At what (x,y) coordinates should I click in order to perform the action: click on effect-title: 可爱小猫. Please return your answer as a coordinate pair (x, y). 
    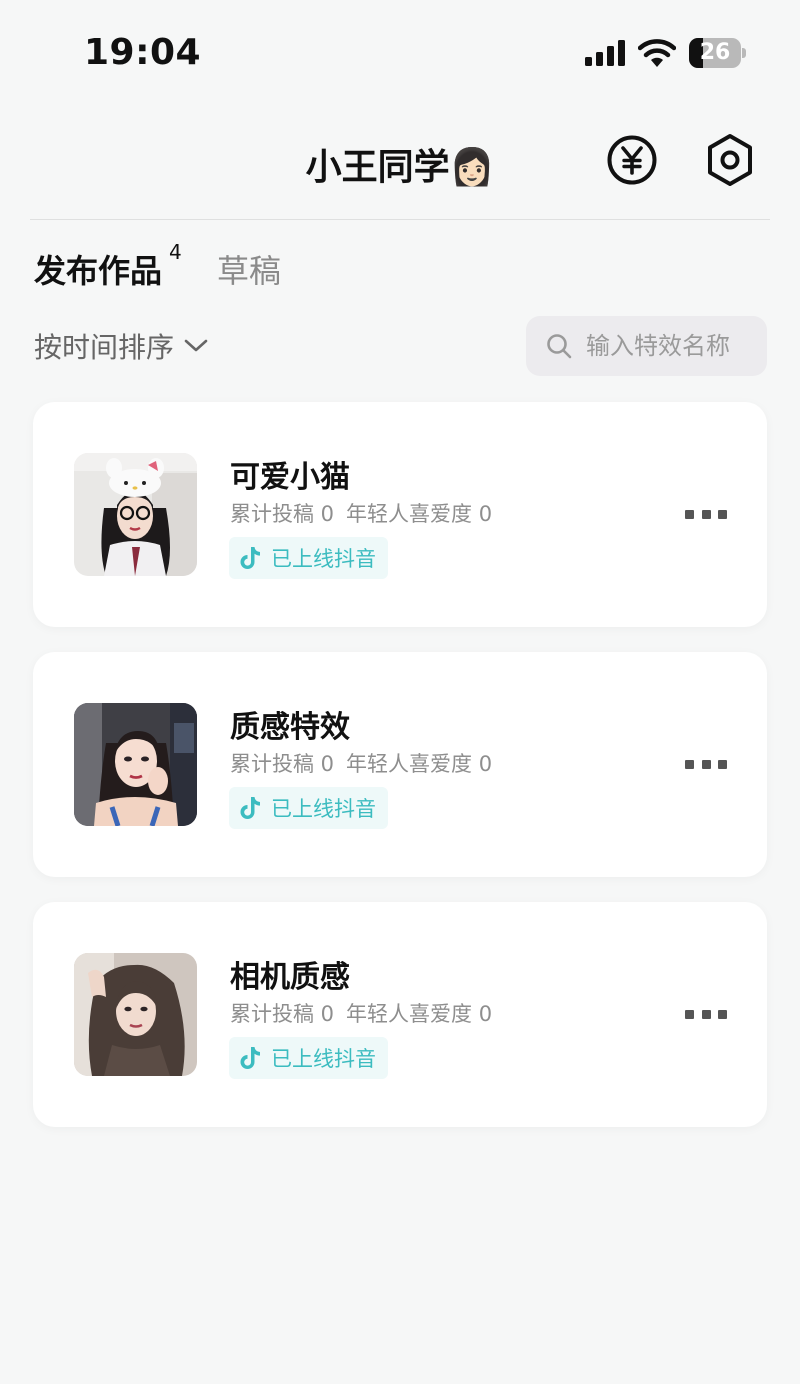
    Looking at the image, I should click on (290, 477).